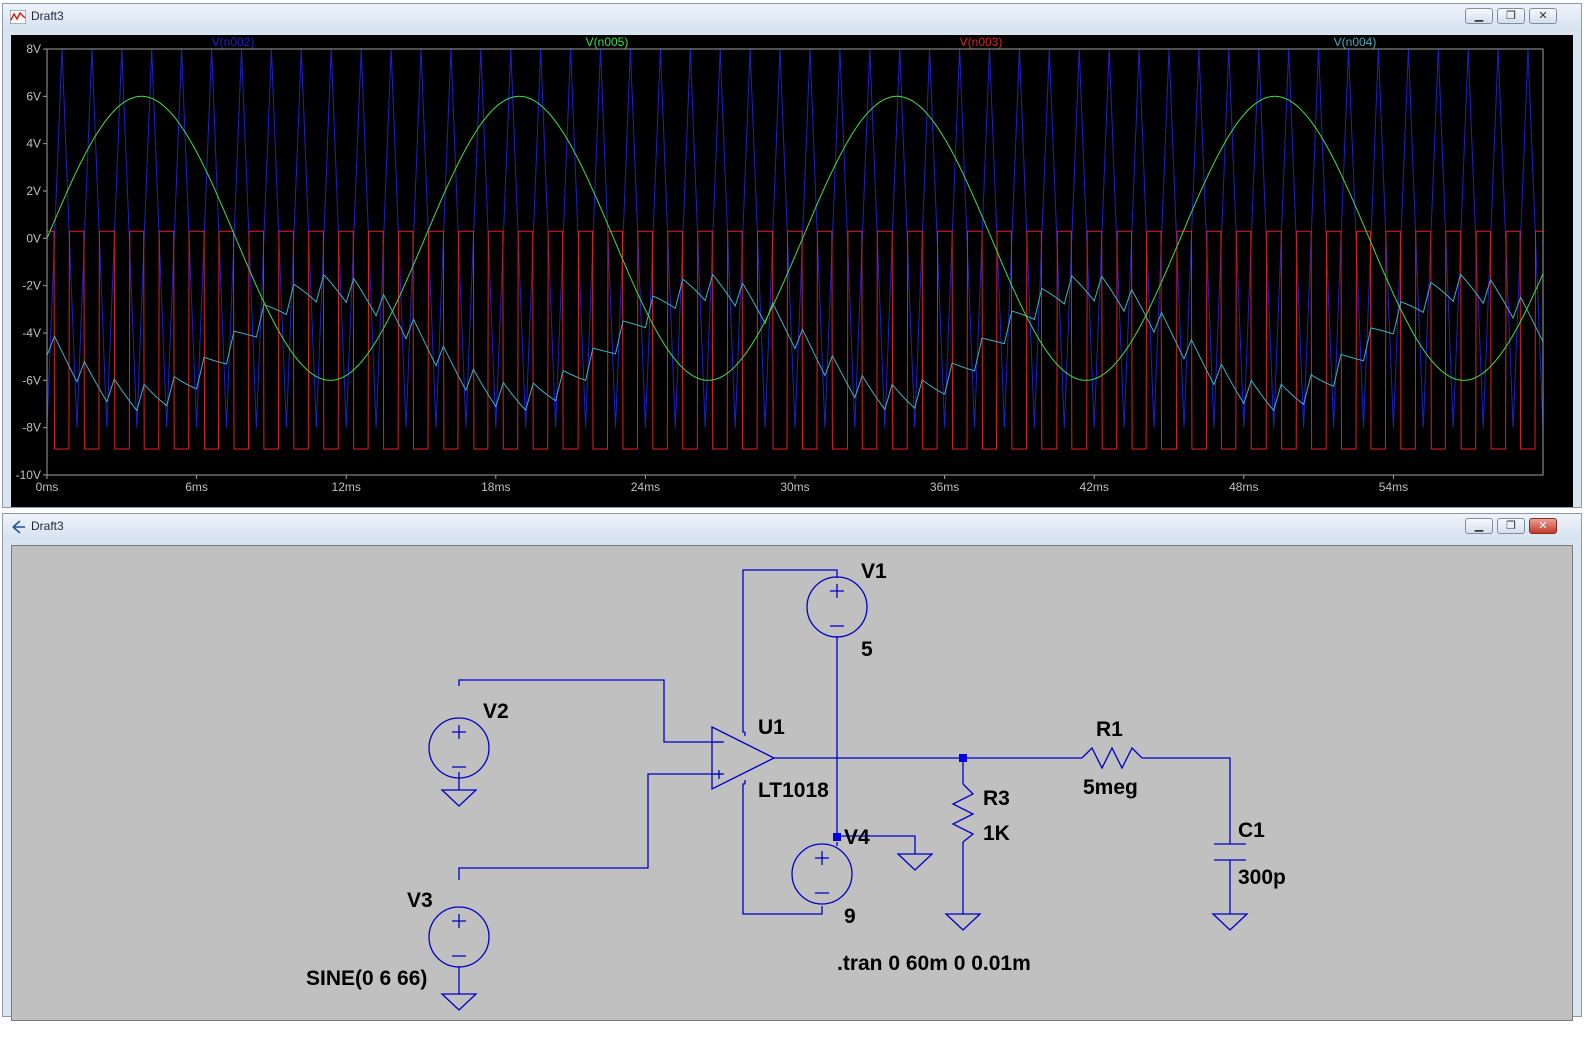 The image size is (1595, 1039). Describe the element at coordinates (459, 762) in the screenshot. I see `v2-voltage-source` at that location.